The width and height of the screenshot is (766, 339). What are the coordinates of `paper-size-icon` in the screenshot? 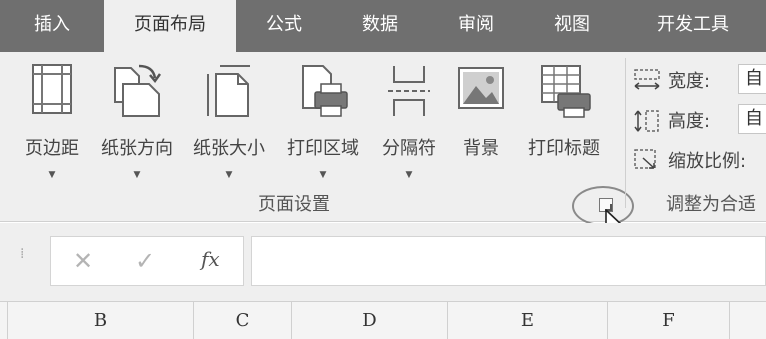 It's located at (229, 93).